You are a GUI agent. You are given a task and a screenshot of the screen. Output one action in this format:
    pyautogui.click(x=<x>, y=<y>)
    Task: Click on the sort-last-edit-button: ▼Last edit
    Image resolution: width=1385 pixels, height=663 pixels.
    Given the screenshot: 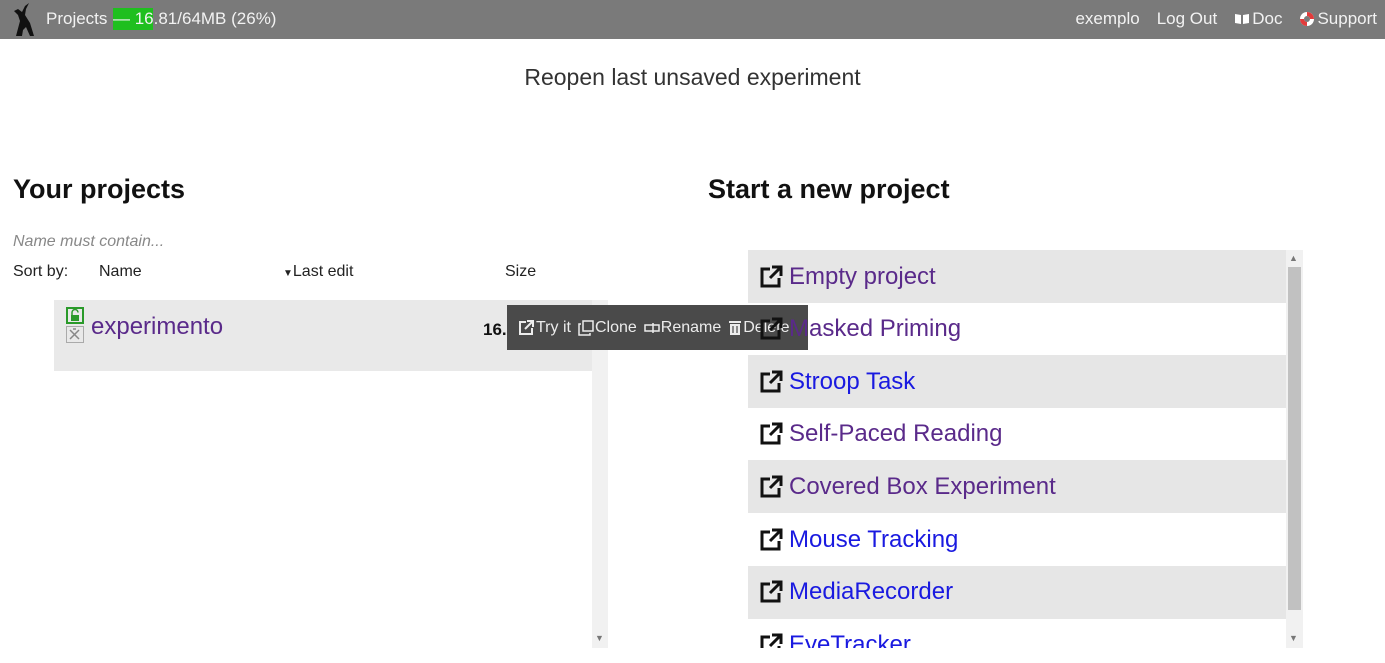 What is the action you would take?
    pyautogui.click(x=318, y=272)
    